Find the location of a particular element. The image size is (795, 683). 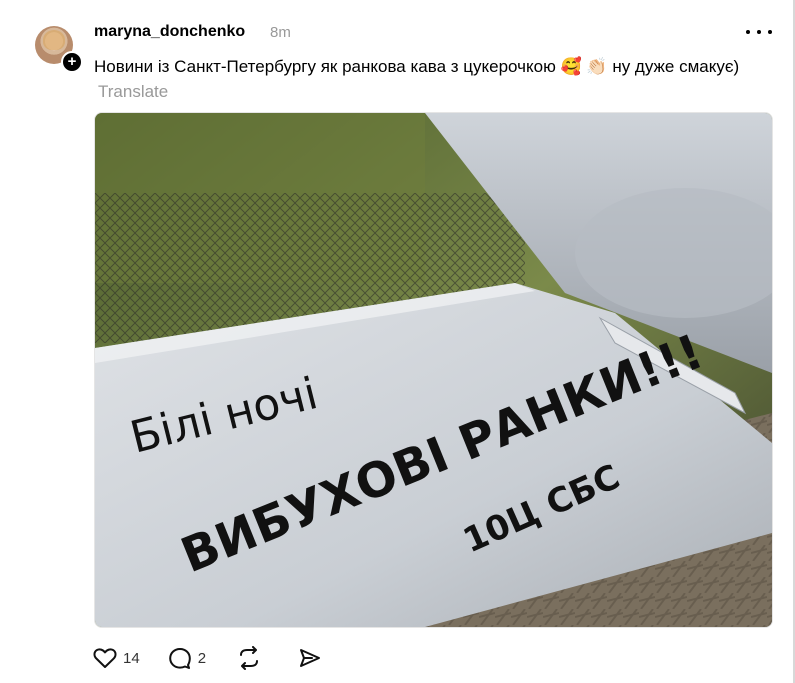

reply-button: 2 is located at coordinates (187, 658).